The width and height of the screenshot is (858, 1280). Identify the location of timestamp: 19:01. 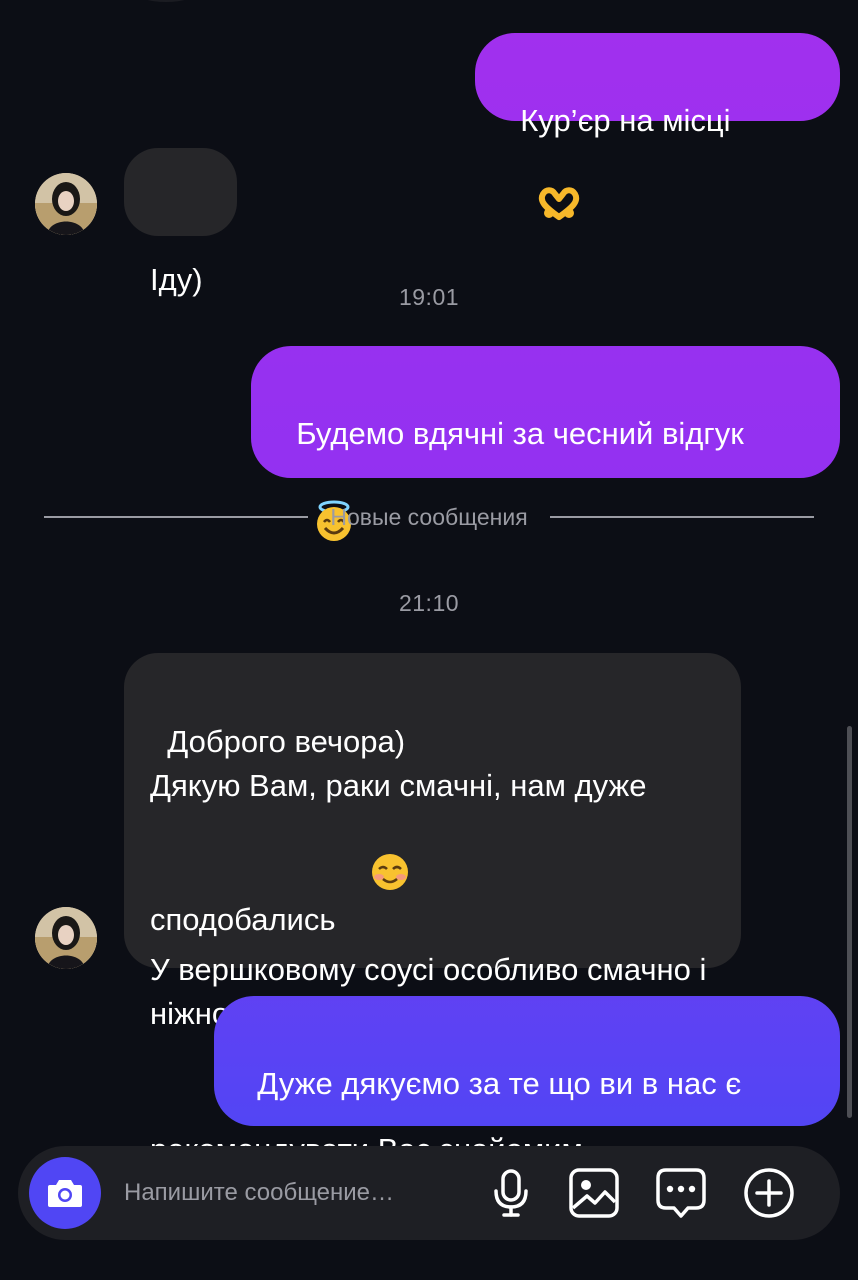
(429, 297).